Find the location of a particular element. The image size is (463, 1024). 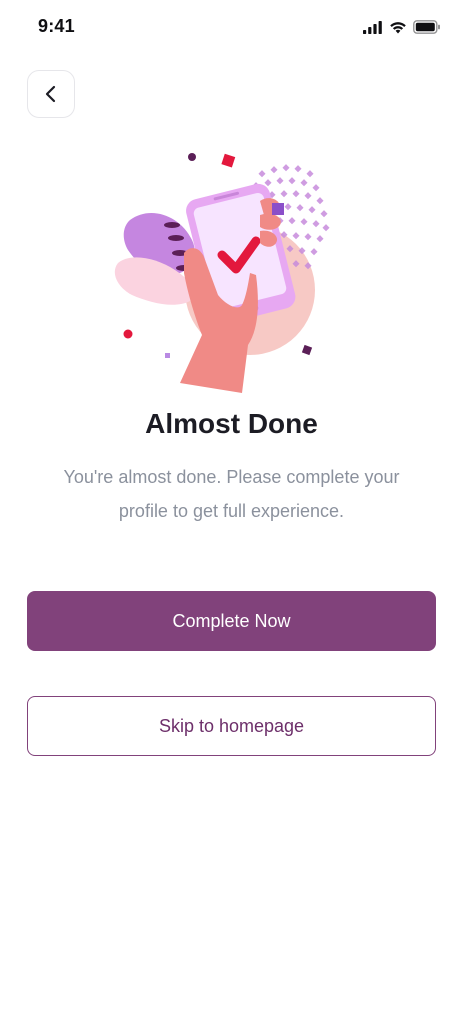

status-time: 9:41 is located at coordinates (56, 26).